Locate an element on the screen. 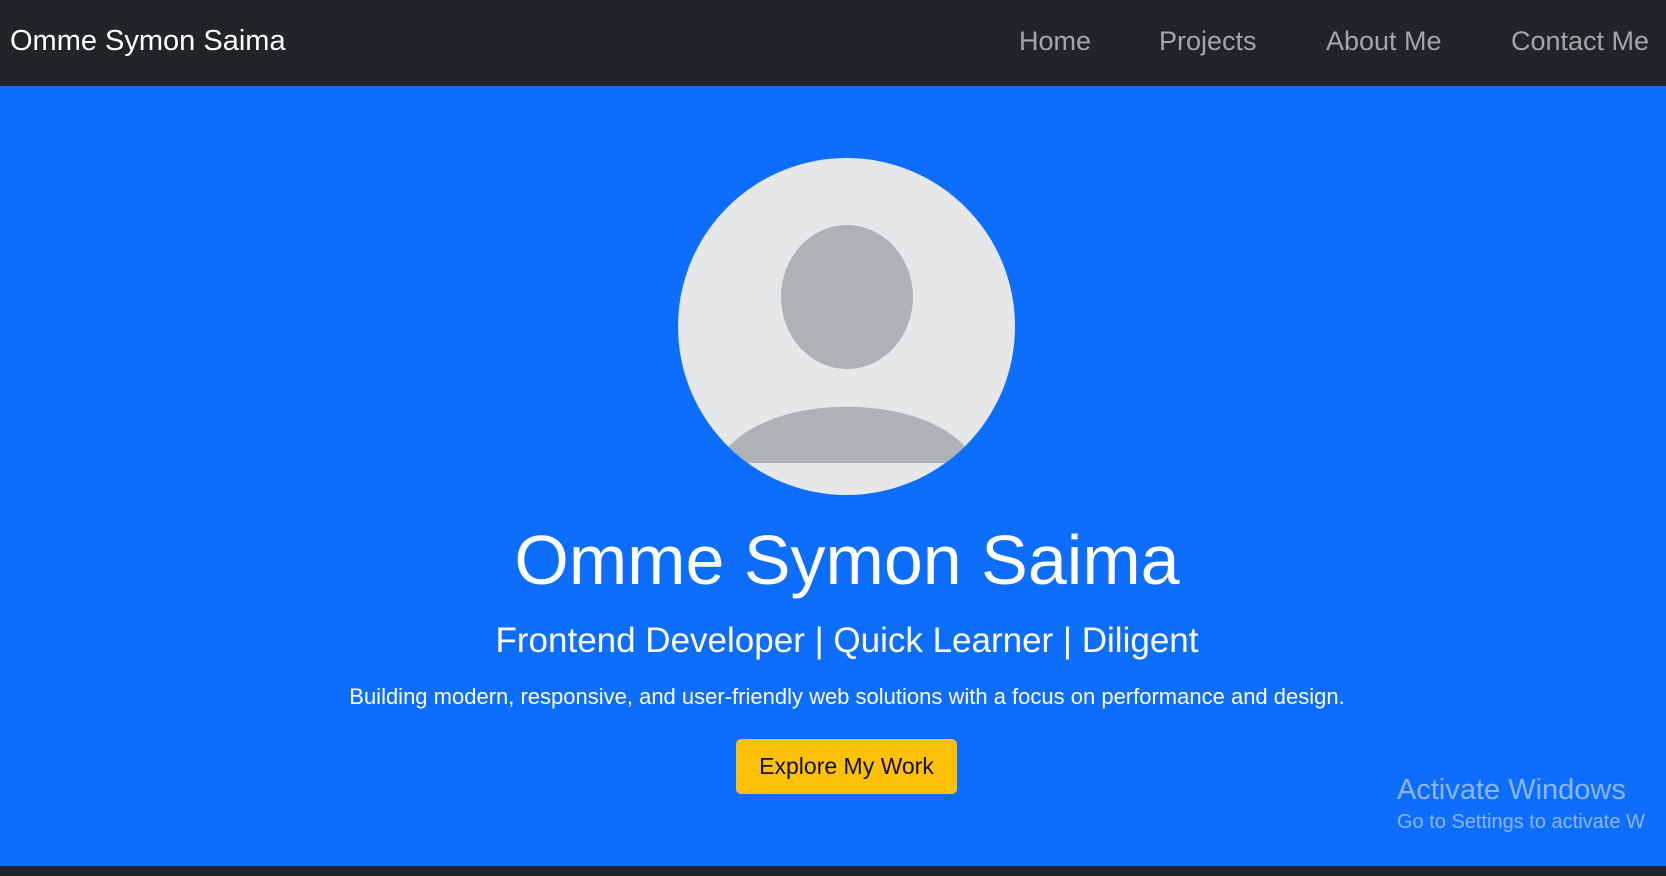 The height and width of the screenshot is (876, 1666). watermark-title: Activate Windows is located at coordinates (1511, 790).